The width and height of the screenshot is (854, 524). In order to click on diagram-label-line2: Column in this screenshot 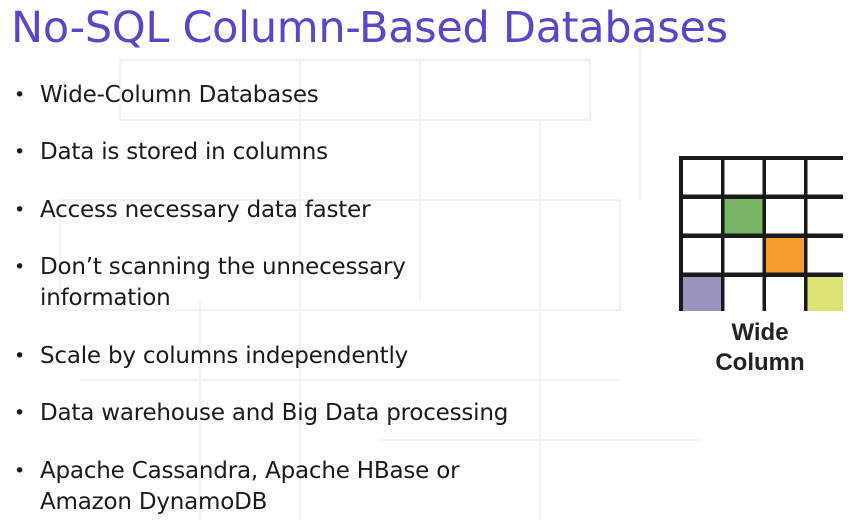, I will do `click(760, 362)`.